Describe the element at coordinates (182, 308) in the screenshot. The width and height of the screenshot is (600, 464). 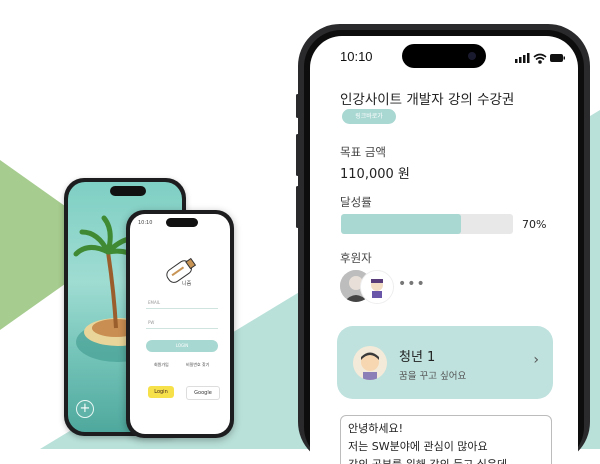
I see `email-underline` at that location.